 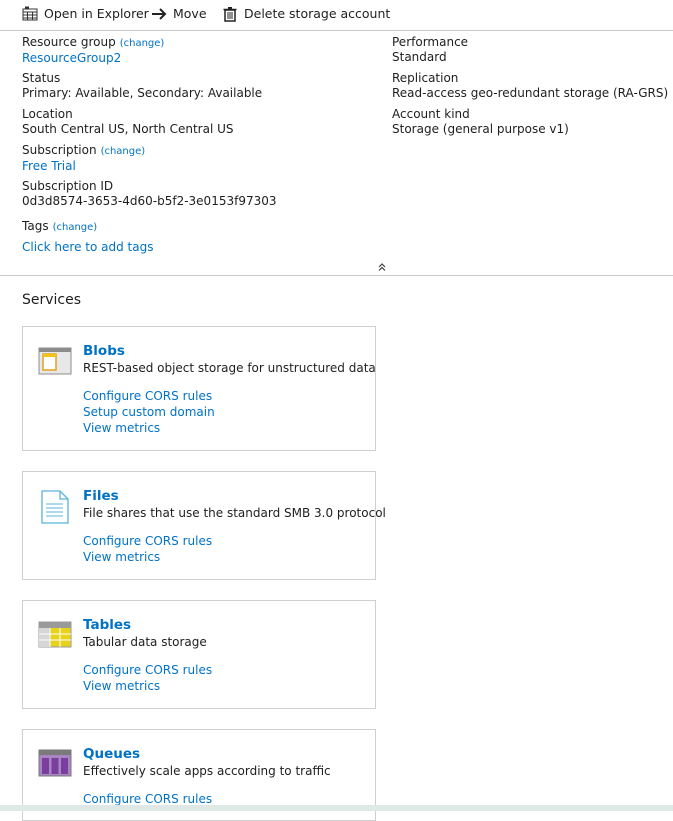 I want to click on open-in-explorer-button: Open in Explorer, so click(x=85, y=14).